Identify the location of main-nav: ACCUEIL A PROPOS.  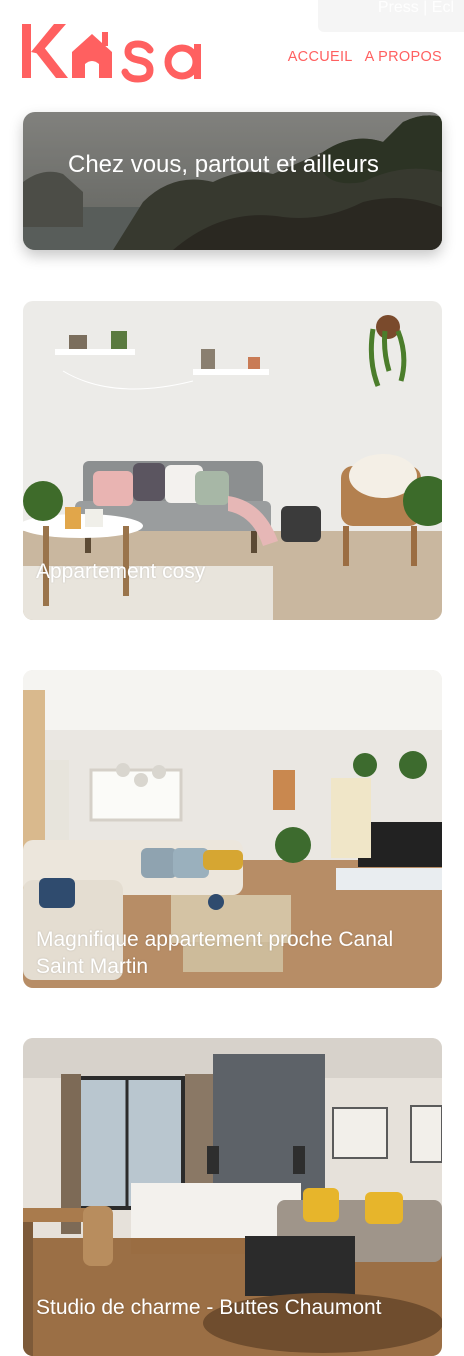
(365, 57).